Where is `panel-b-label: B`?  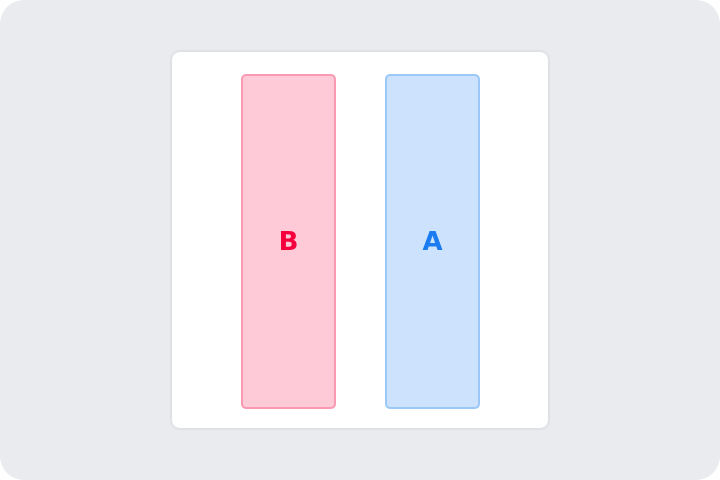
panel-b-label: B is located at coordinates (288, 241).